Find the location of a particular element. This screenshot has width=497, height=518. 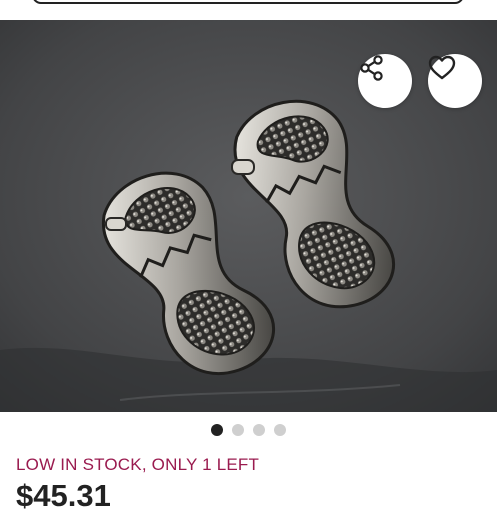

product-price: $45.31 is located at coordinates (63, 495).